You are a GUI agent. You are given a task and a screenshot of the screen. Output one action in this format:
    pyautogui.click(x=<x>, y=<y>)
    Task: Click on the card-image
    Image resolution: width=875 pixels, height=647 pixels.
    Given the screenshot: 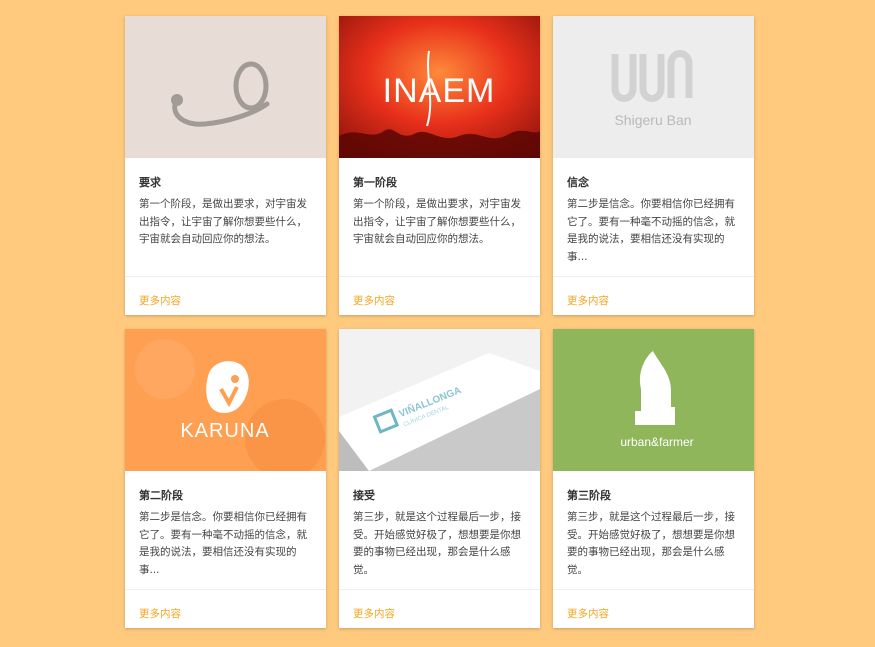 What is the action you would take?
    pyautogui.click(x=225, y=87)
    